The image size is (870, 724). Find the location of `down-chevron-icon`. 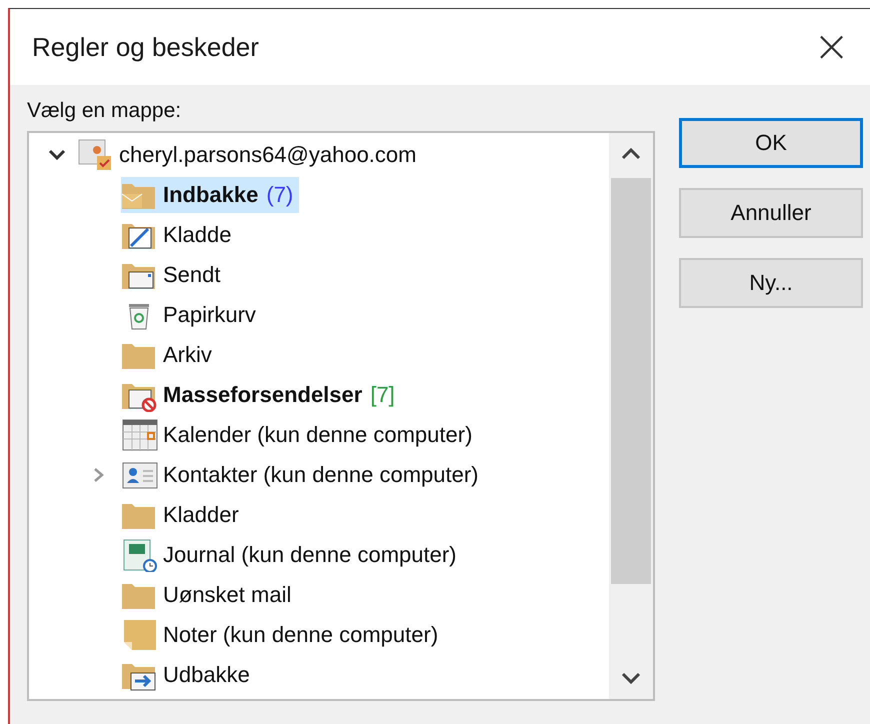

down-chevron-icon is located at coordinates (631, 678).